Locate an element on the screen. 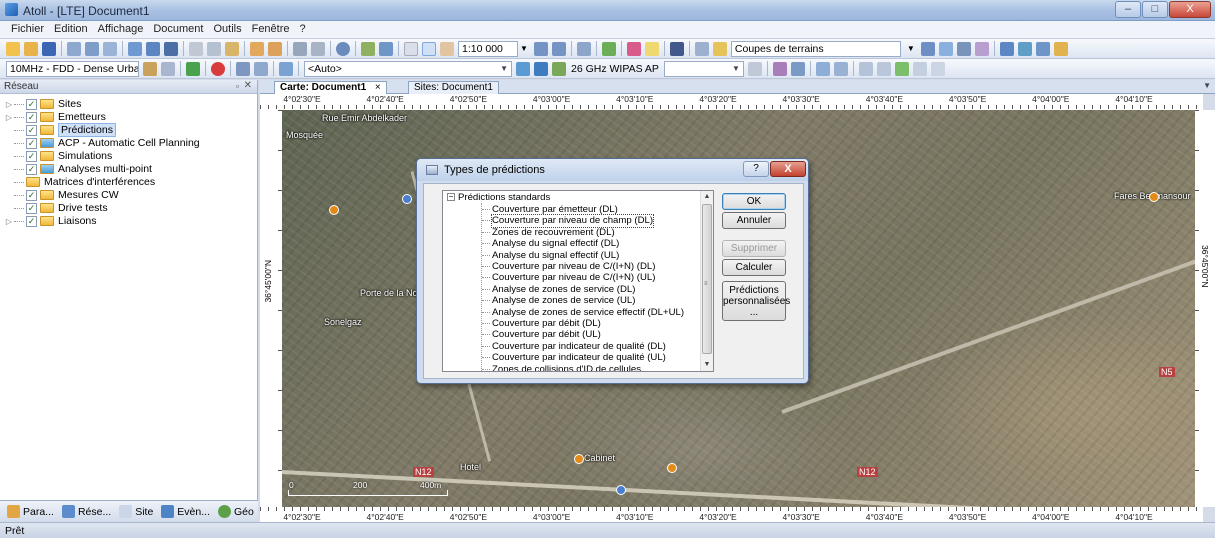 The image size is (1215, 538). tab-sites-document: Sites: Document1 is located at coordinates (453, 87).